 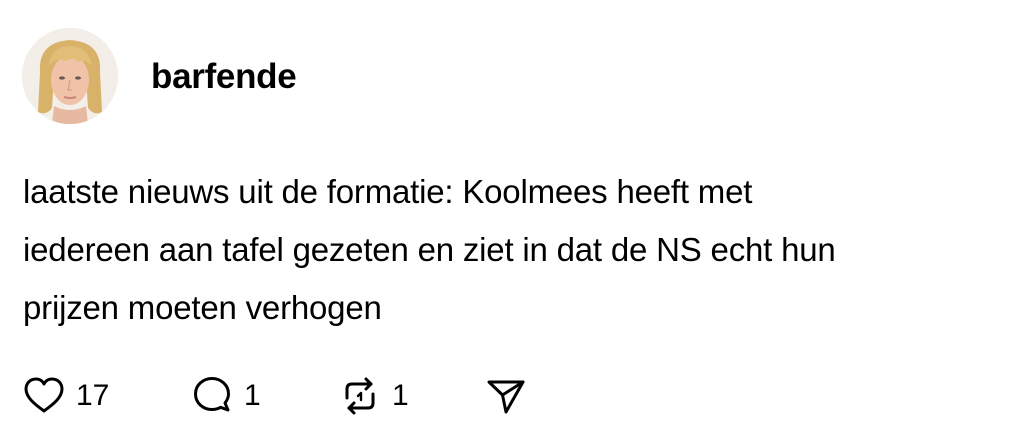 I want to click on comment-bubble-icon, so click(x=212, y=394).